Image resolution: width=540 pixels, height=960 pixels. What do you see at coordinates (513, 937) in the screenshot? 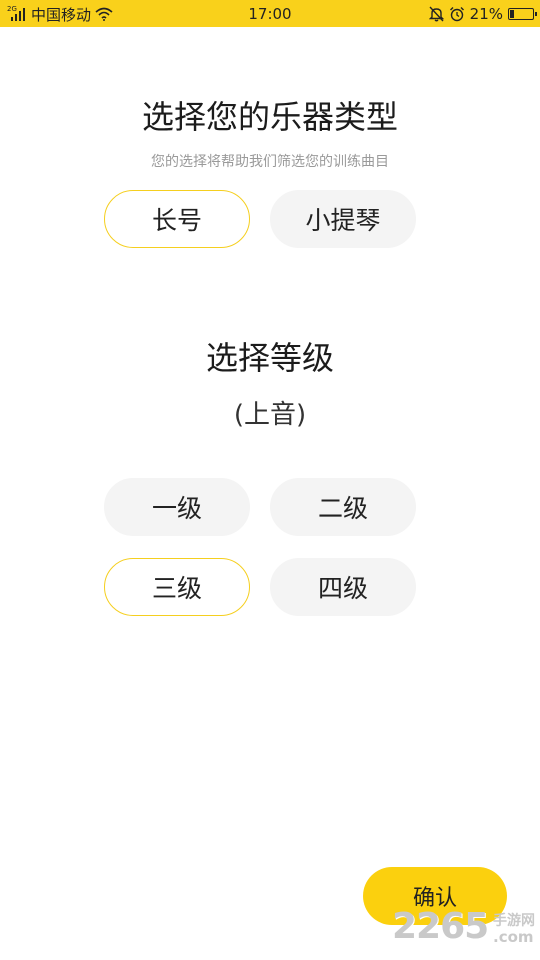
I see `watermark-suffix: .com` at bounding box center [513, 937].